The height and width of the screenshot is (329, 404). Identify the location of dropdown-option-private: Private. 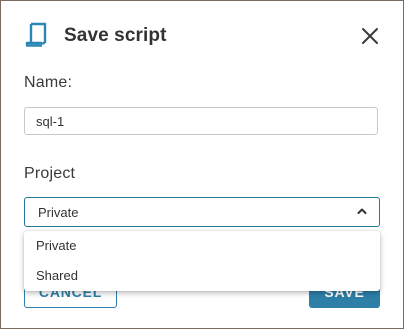
(202, 246).